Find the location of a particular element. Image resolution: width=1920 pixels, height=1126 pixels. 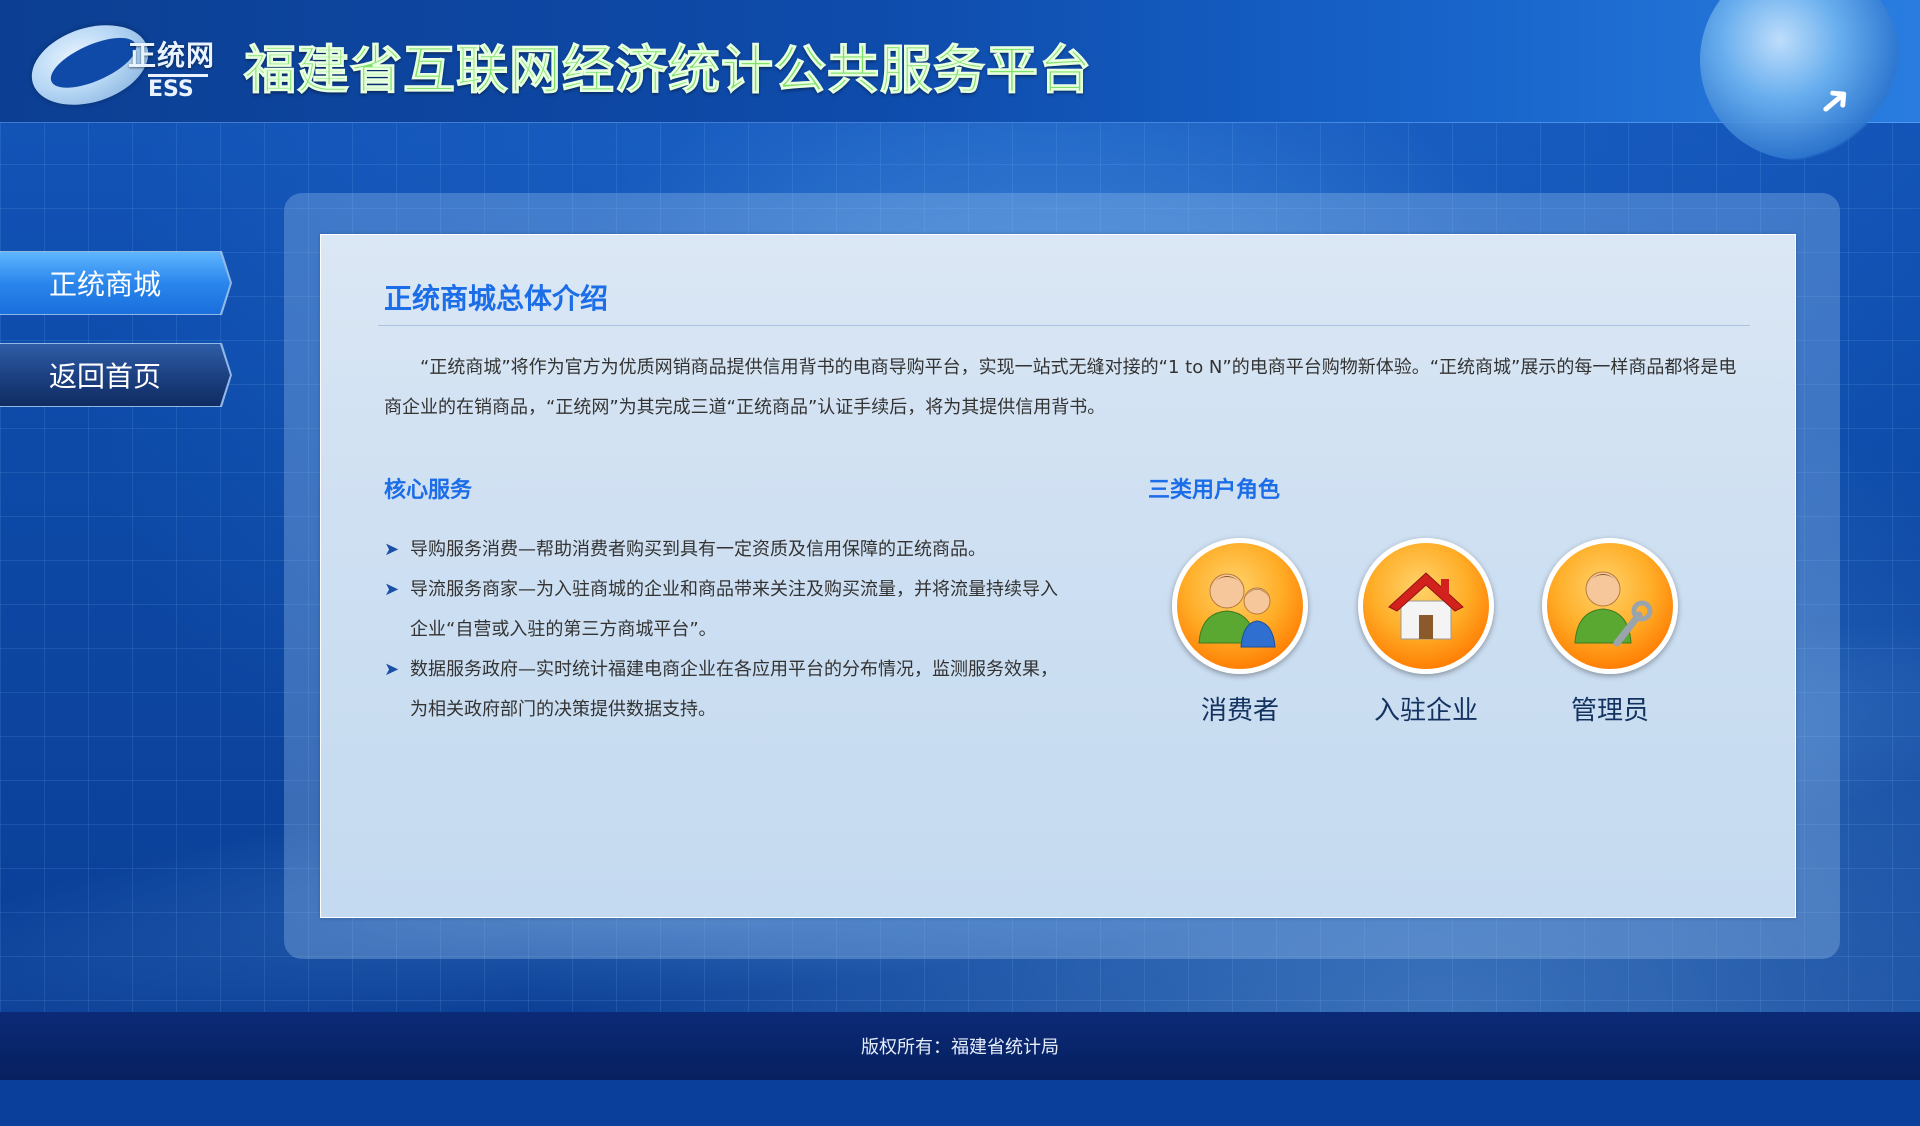

nav-item-mall: 正统商城 is located at coordinates (115, 283).